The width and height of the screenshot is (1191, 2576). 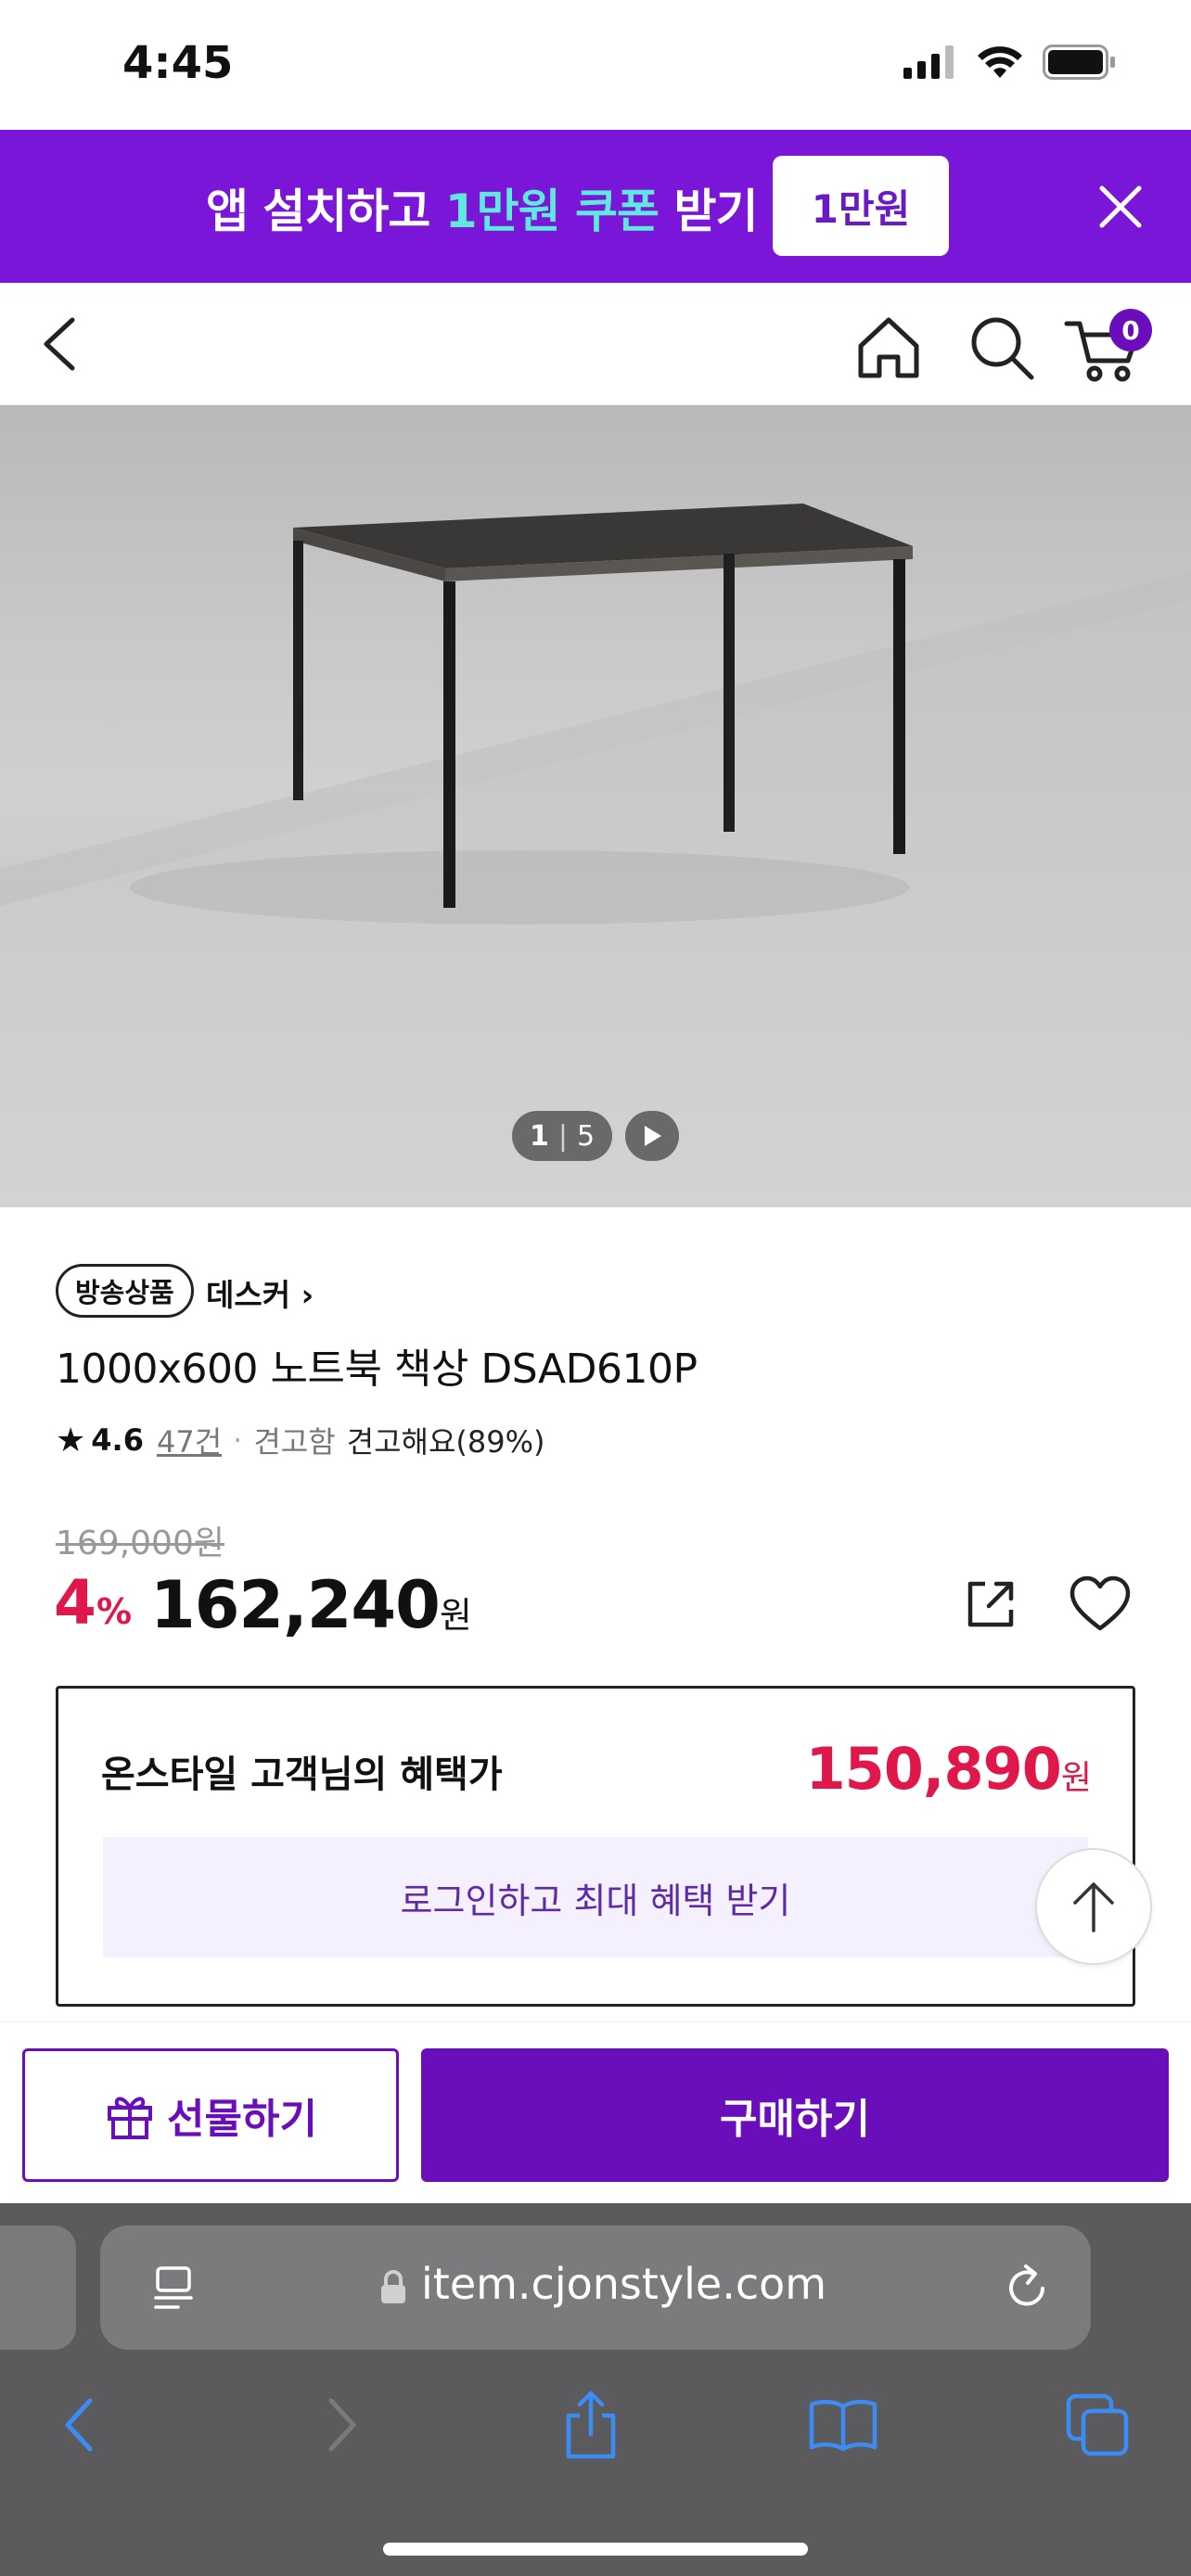 What do you see at coordinates (190, 1440) in the screenshot?
I see `review-count-link: 47건` at bounding box center [190, 1440].